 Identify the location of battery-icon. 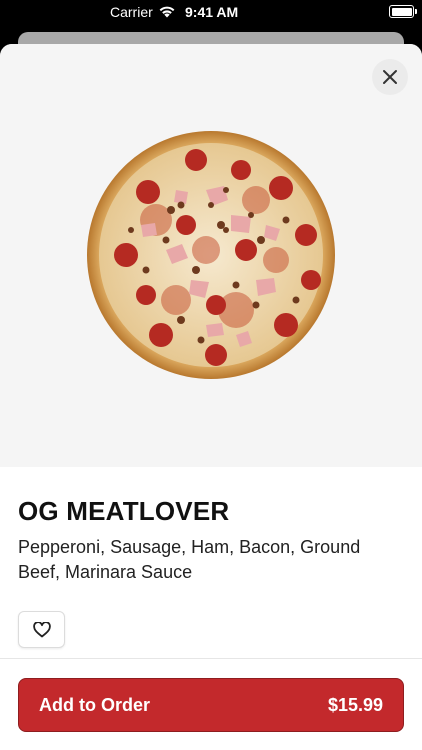
(403, 11).